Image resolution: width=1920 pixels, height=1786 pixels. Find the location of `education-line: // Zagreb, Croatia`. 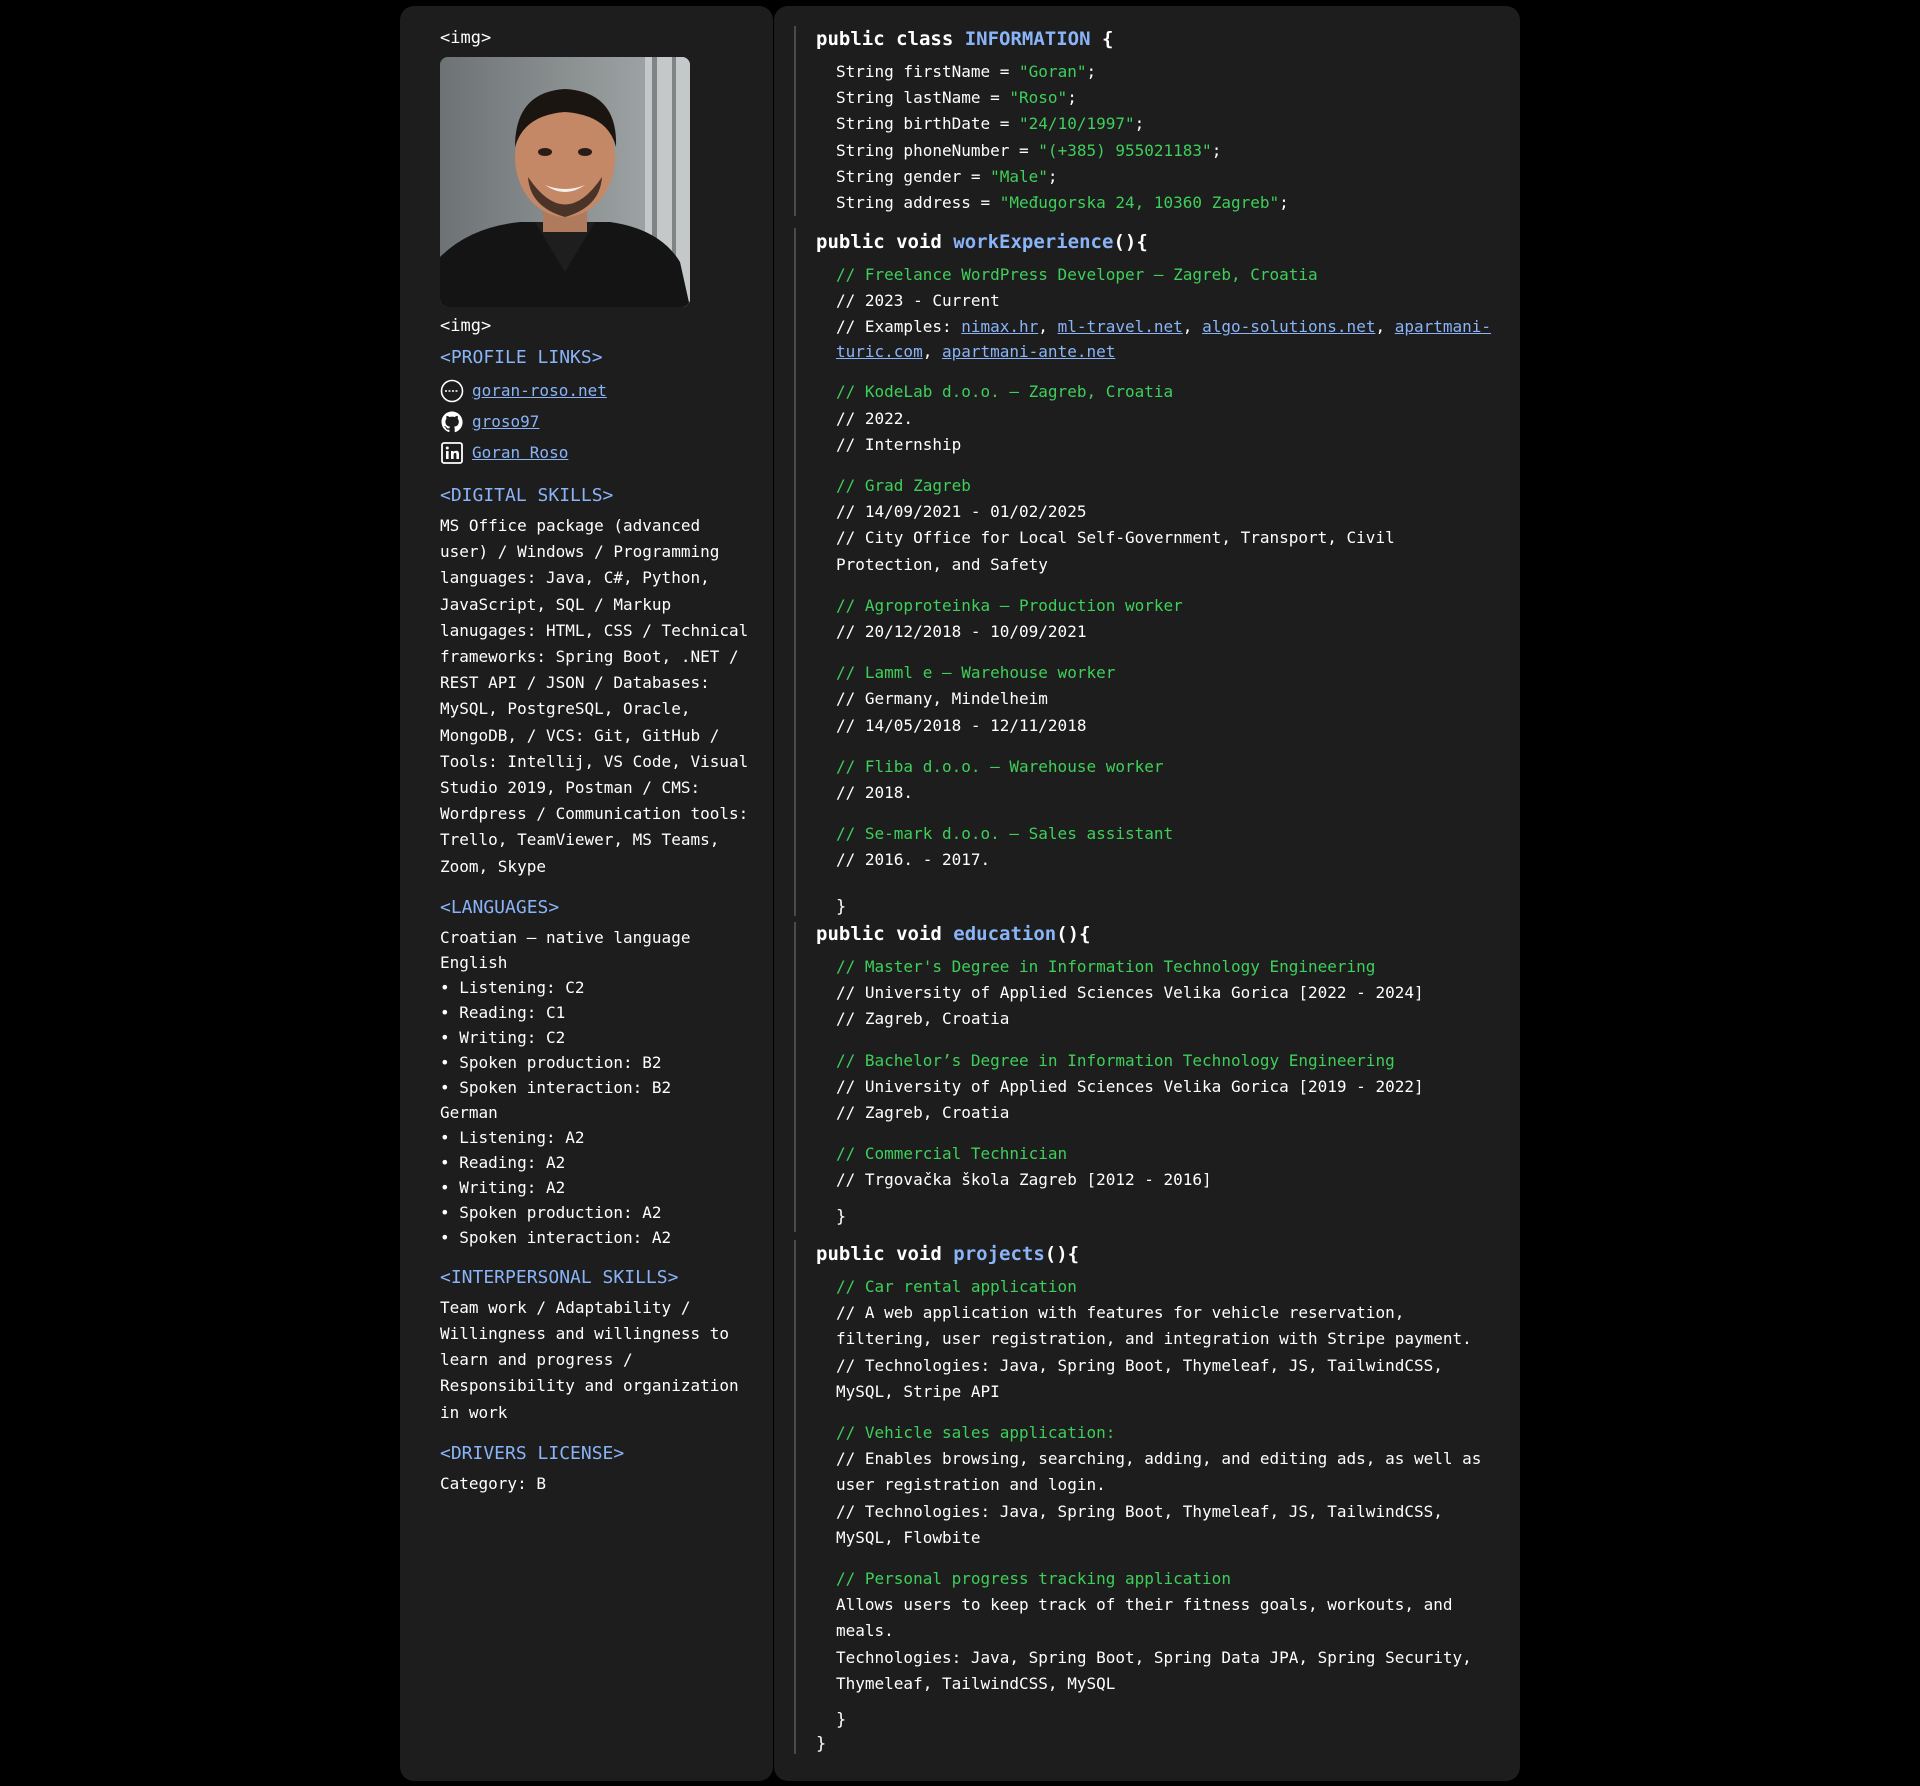

education-line: // Zagreb, Croatia is located at coordinates (923, 1019).